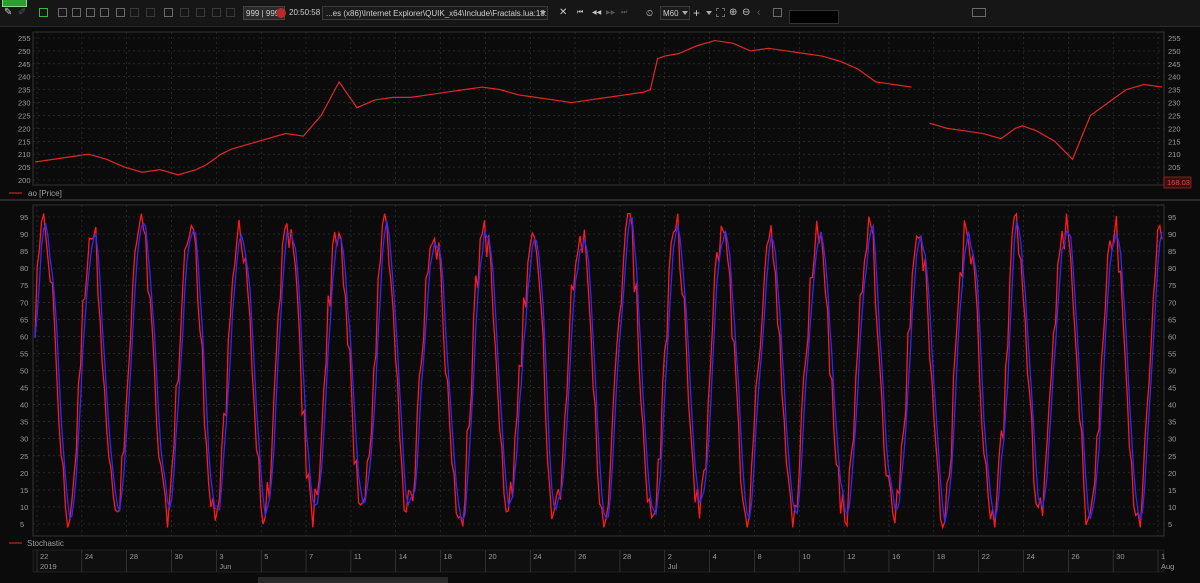 Image resolution: width=1200 pixels, height=583 pixels. Describe the element at coordinates (24, 180) in the screenshot. I see `price-y-tick: 200` at that location.